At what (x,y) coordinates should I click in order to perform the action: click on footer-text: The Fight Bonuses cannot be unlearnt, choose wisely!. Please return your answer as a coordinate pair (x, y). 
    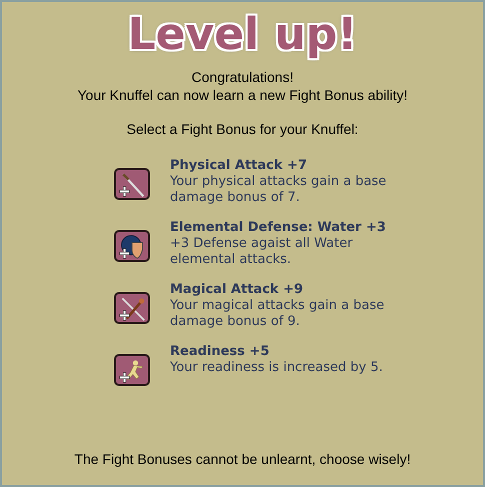
    Looking at the image, I should click on (242, 459).